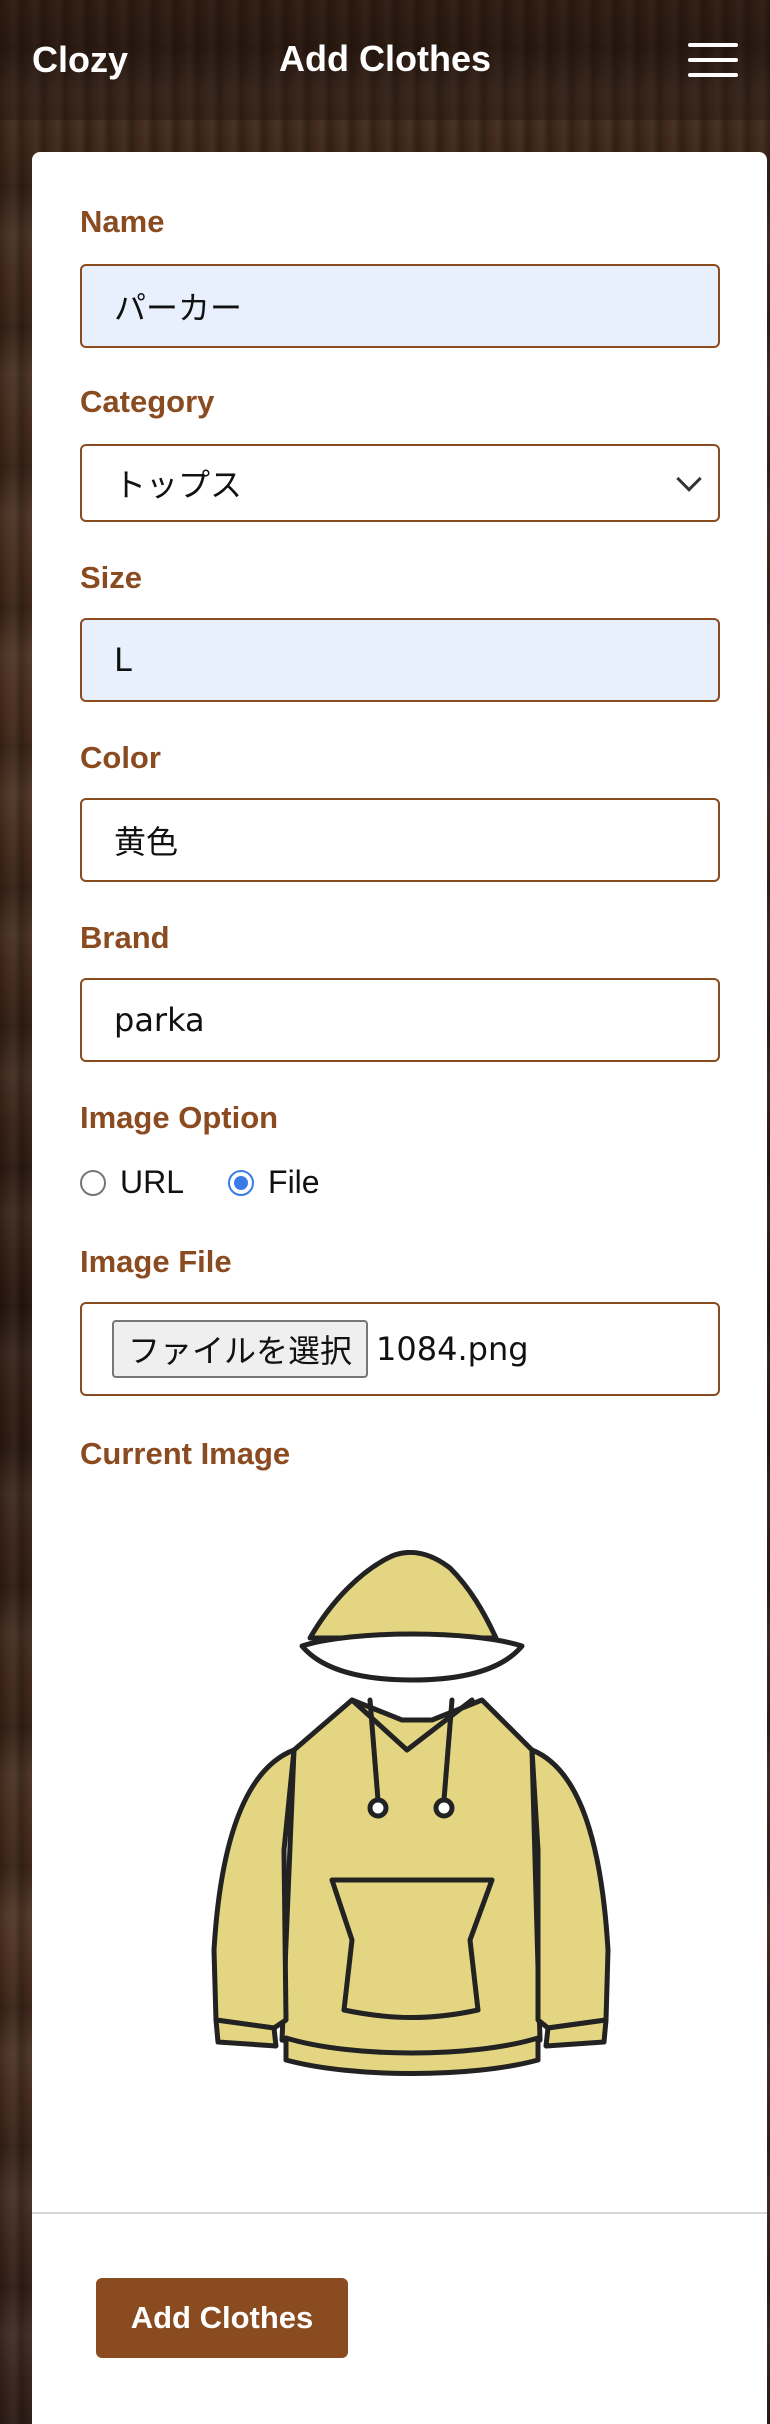  I want to click on selected-file-name: 1084.png, so click(452, 1349).